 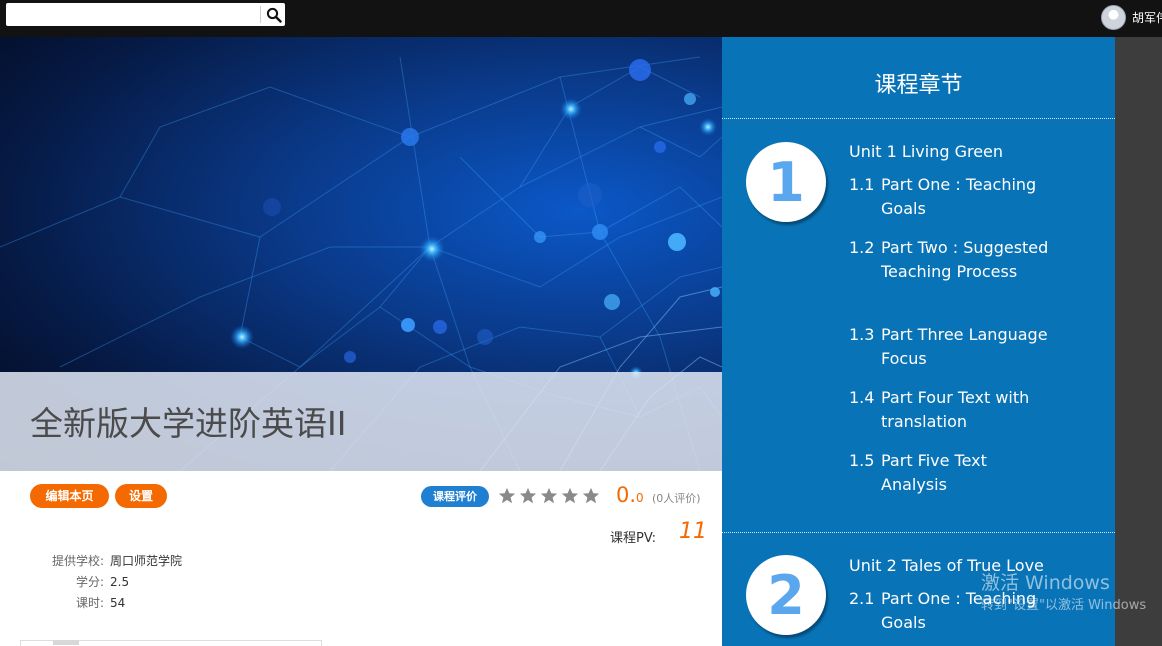 I want to click on windows-activation-hint: 转到"设置"以激活 Windows, so click(x=1064, y=605).